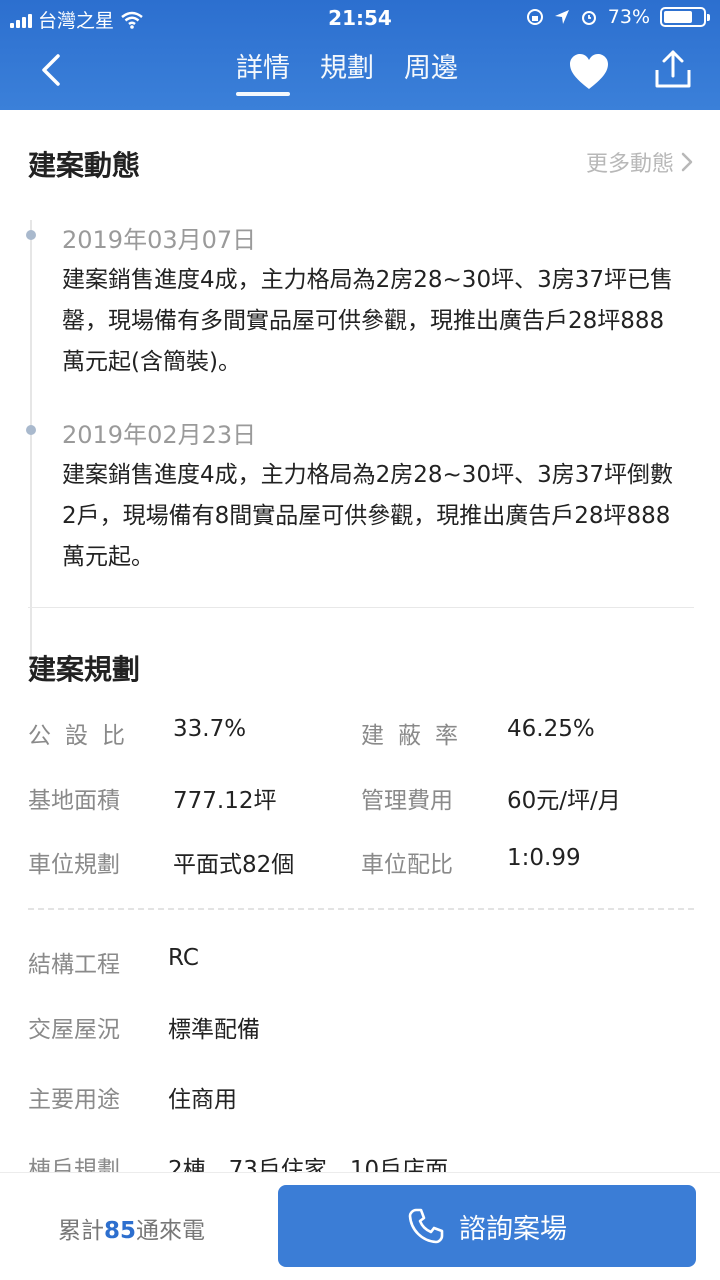  Describe the element at coordinates (54, 70) in the screenshot. I see `back-icon` at that location.